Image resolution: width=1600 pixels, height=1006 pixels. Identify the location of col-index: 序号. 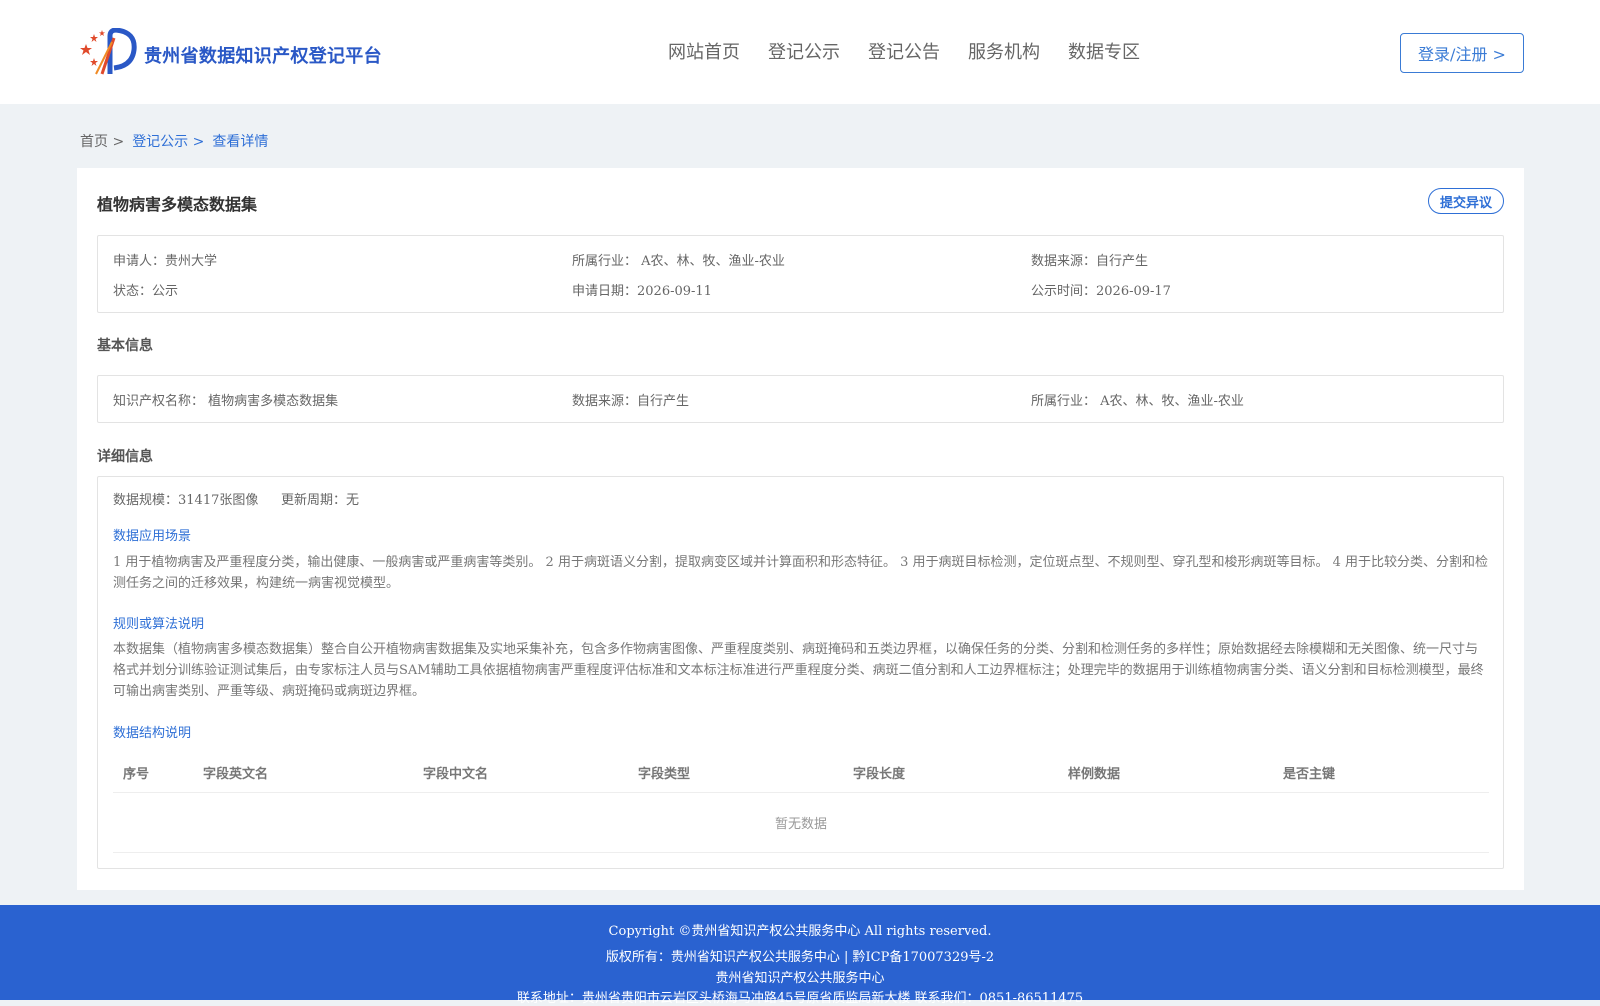
(136, 774).